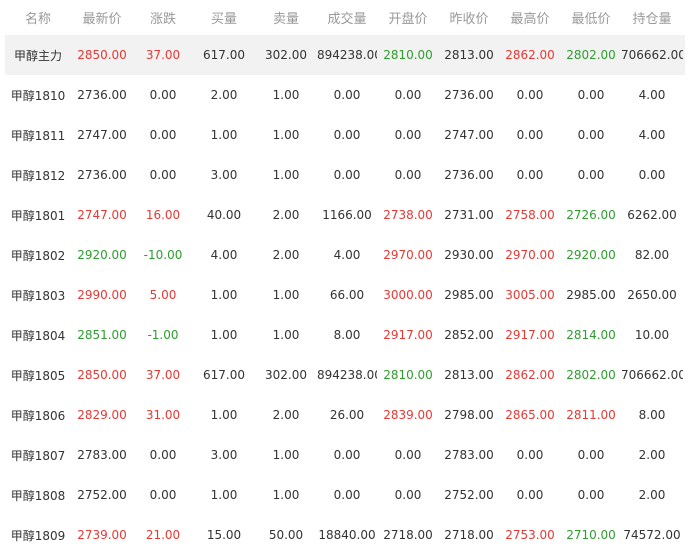 The height and width of the screenshot is (555, 698). What do you see at coordinates (469, 17) in the screenshot?
I see `column-header-prev-close: 昨收价` at bounding box center [469, 17].